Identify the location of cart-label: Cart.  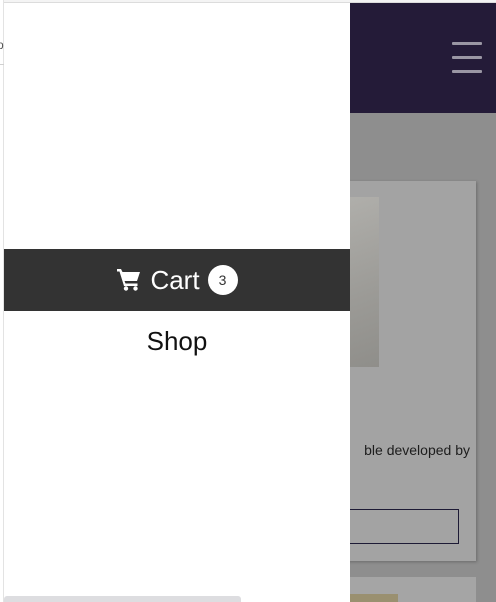
(175, 280).